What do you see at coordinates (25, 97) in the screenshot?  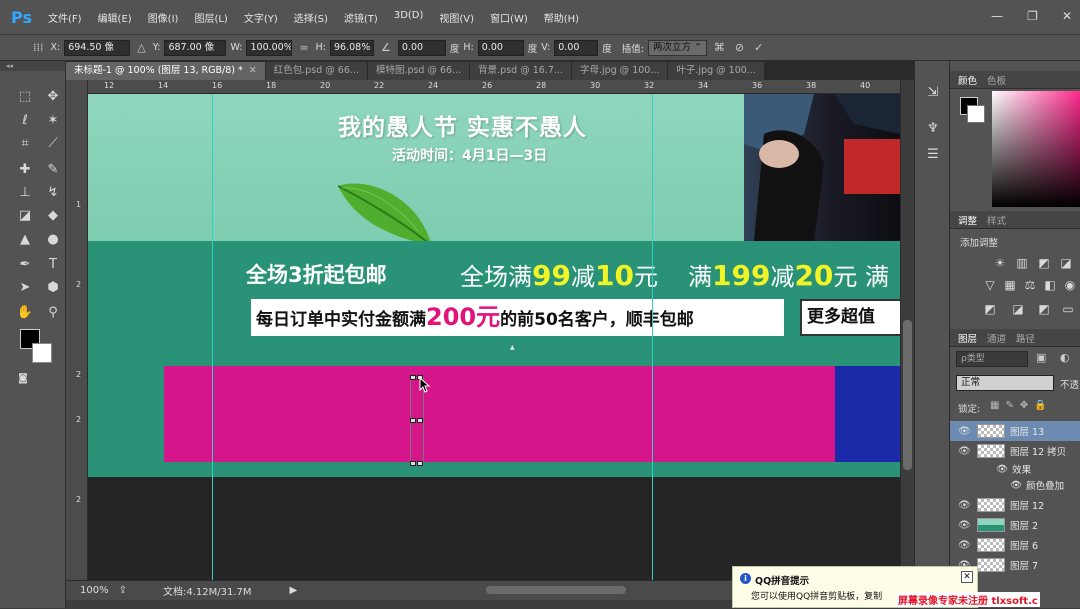 I see `marquee-tool-icon: ⬚` at bounding box center [25, 97].